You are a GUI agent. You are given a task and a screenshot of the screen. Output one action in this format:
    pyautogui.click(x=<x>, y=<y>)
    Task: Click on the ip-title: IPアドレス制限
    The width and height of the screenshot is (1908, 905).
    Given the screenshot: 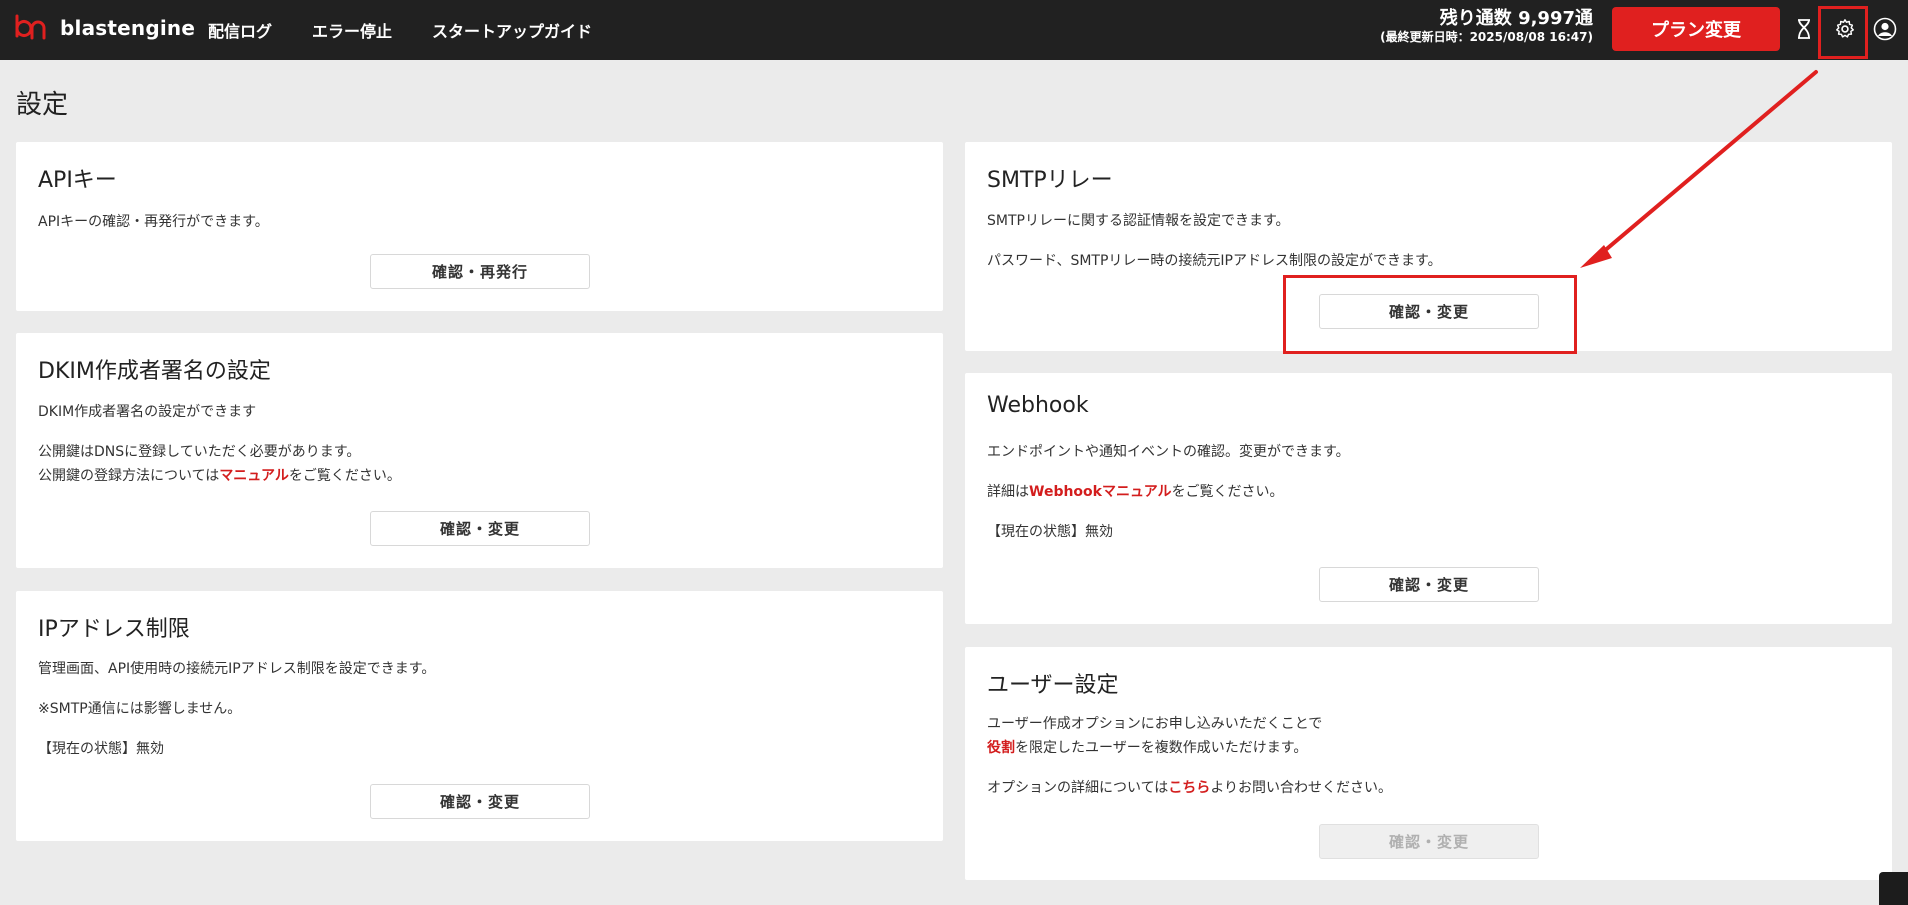 What is the action you would take?
    pyautogui.click(x=114, y=629)
    